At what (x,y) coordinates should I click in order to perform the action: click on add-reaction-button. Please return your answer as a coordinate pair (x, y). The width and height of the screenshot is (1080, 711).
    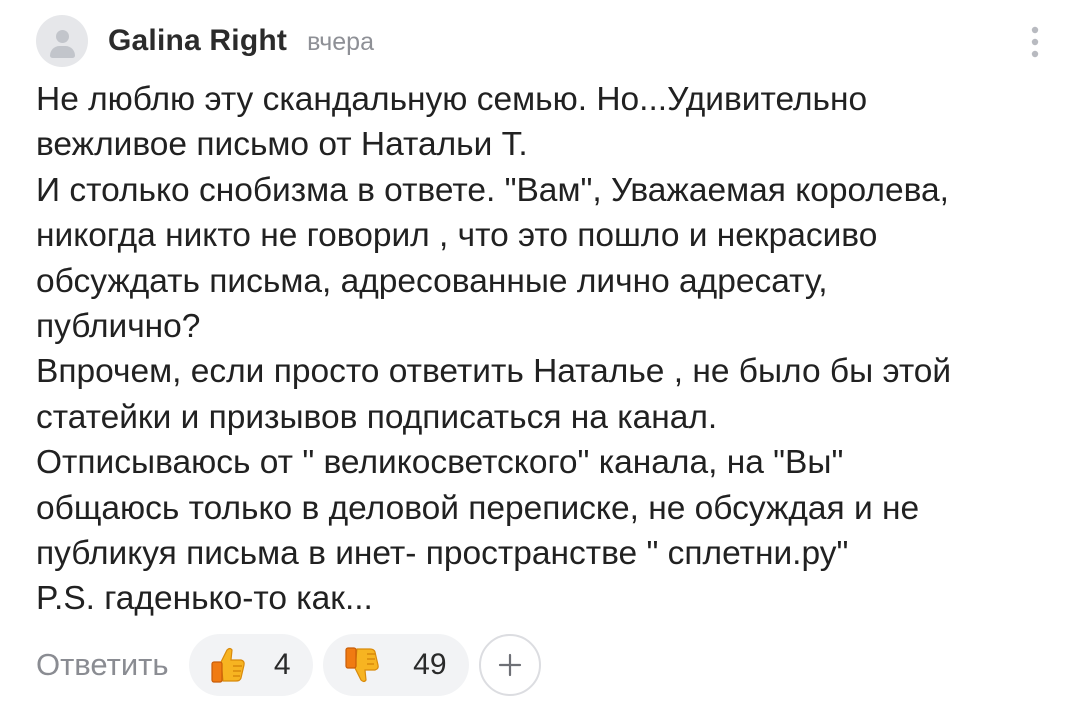
    Looking at the image, I should click on (509, 665).